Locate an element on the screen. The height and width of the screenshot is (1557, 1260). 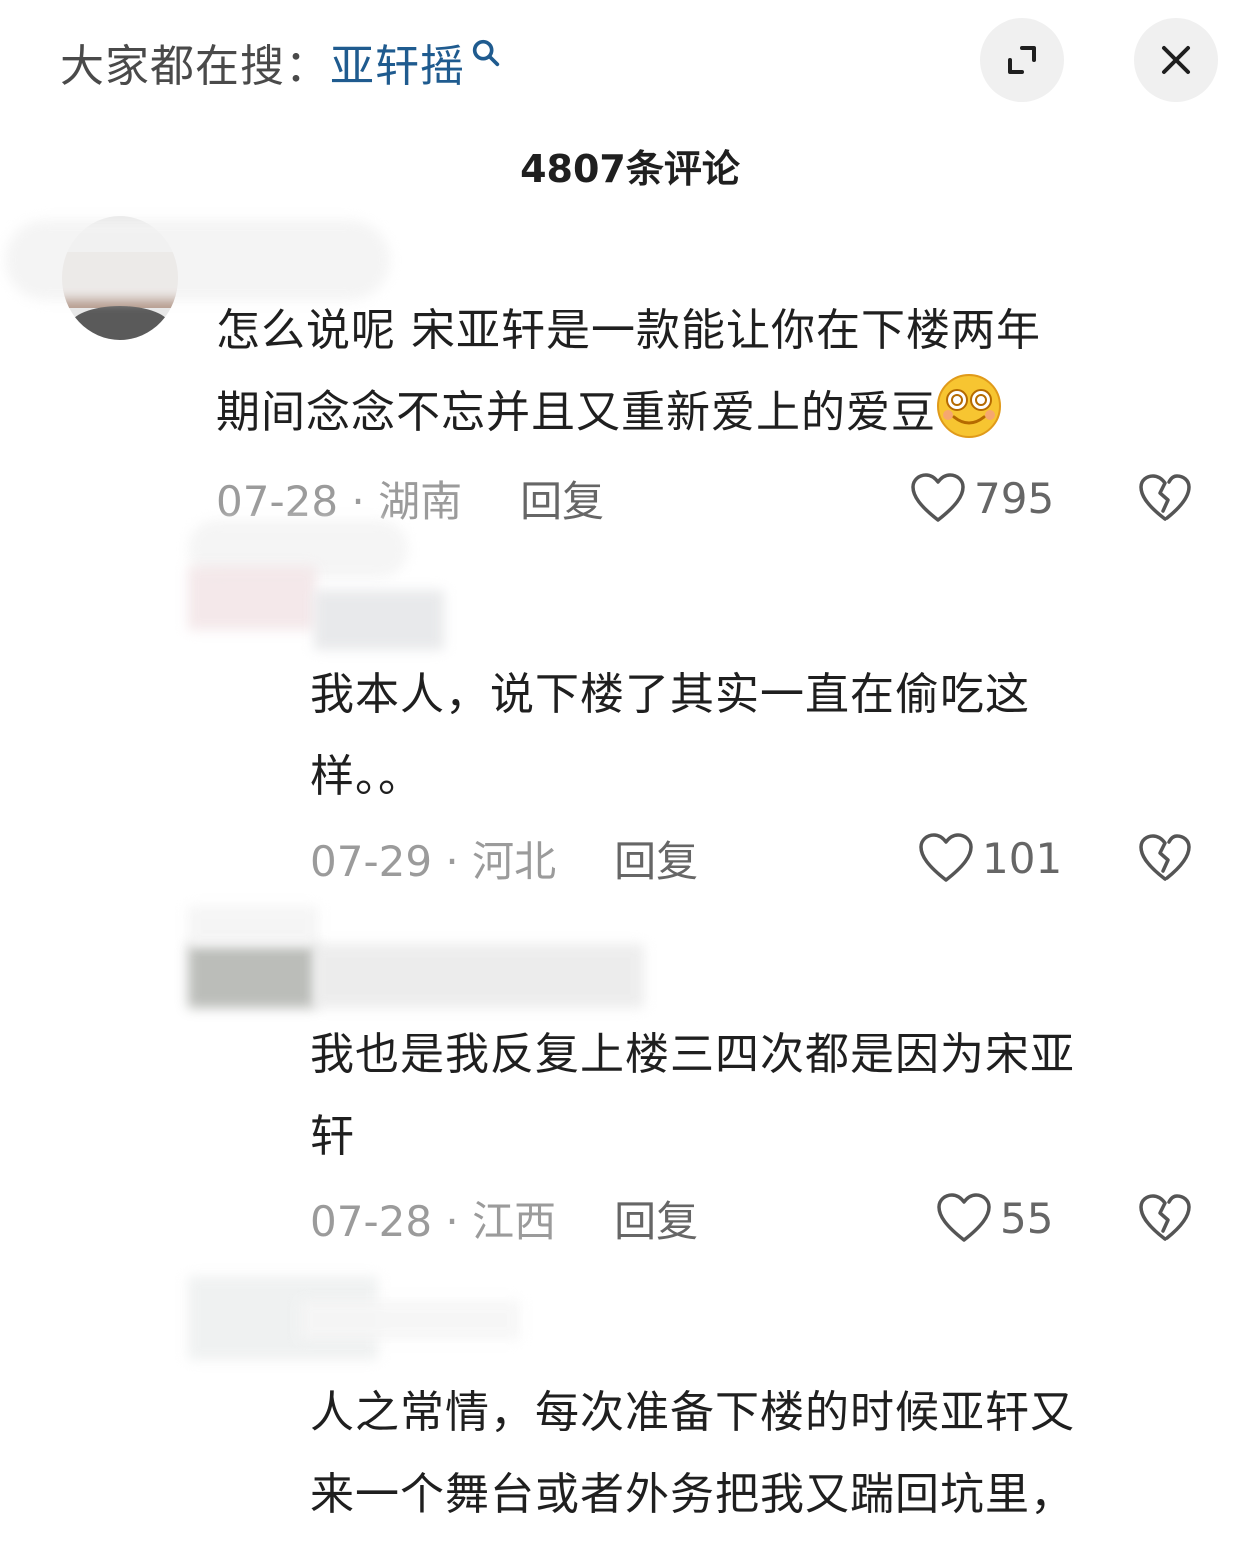
comment-meta: 07-29 · 河北 回复 is located at coordinates (504, 858).